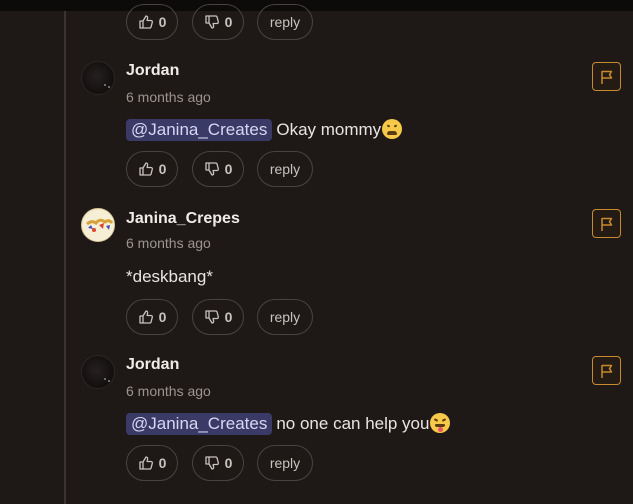 This screenshot has width=633, height=504. I want to click on comment-text: Okay mommy, so click(329, 129).